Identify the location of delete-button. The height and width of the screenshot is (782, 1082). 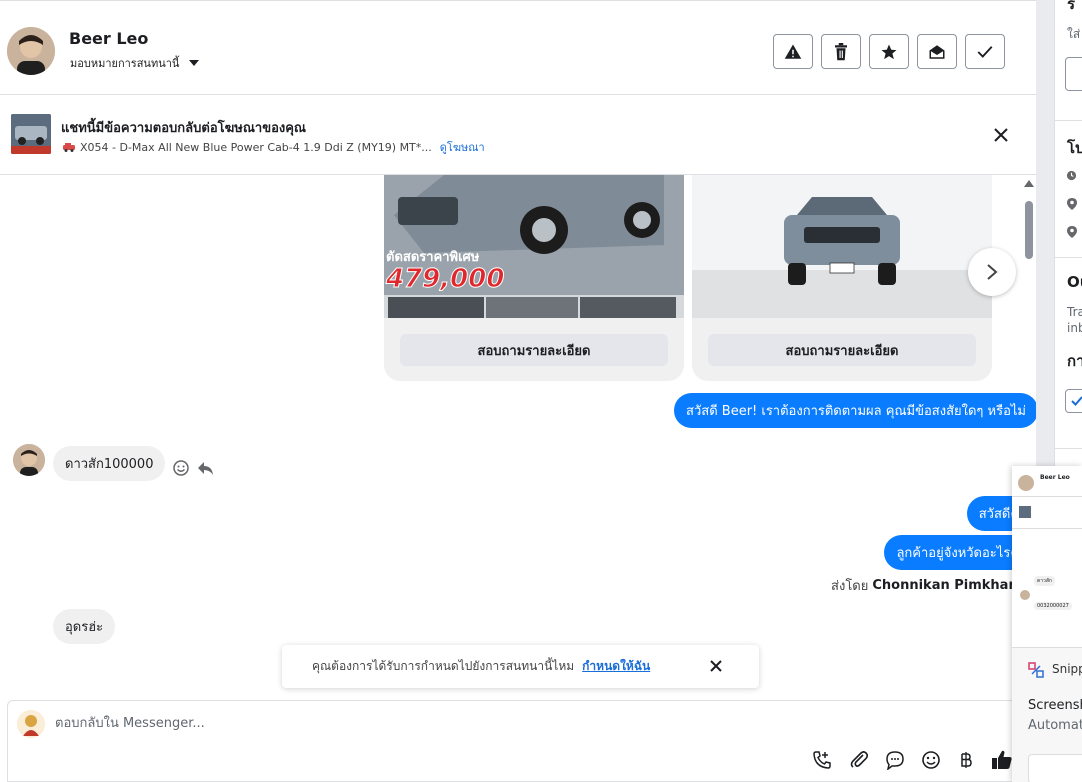
(841, 51).